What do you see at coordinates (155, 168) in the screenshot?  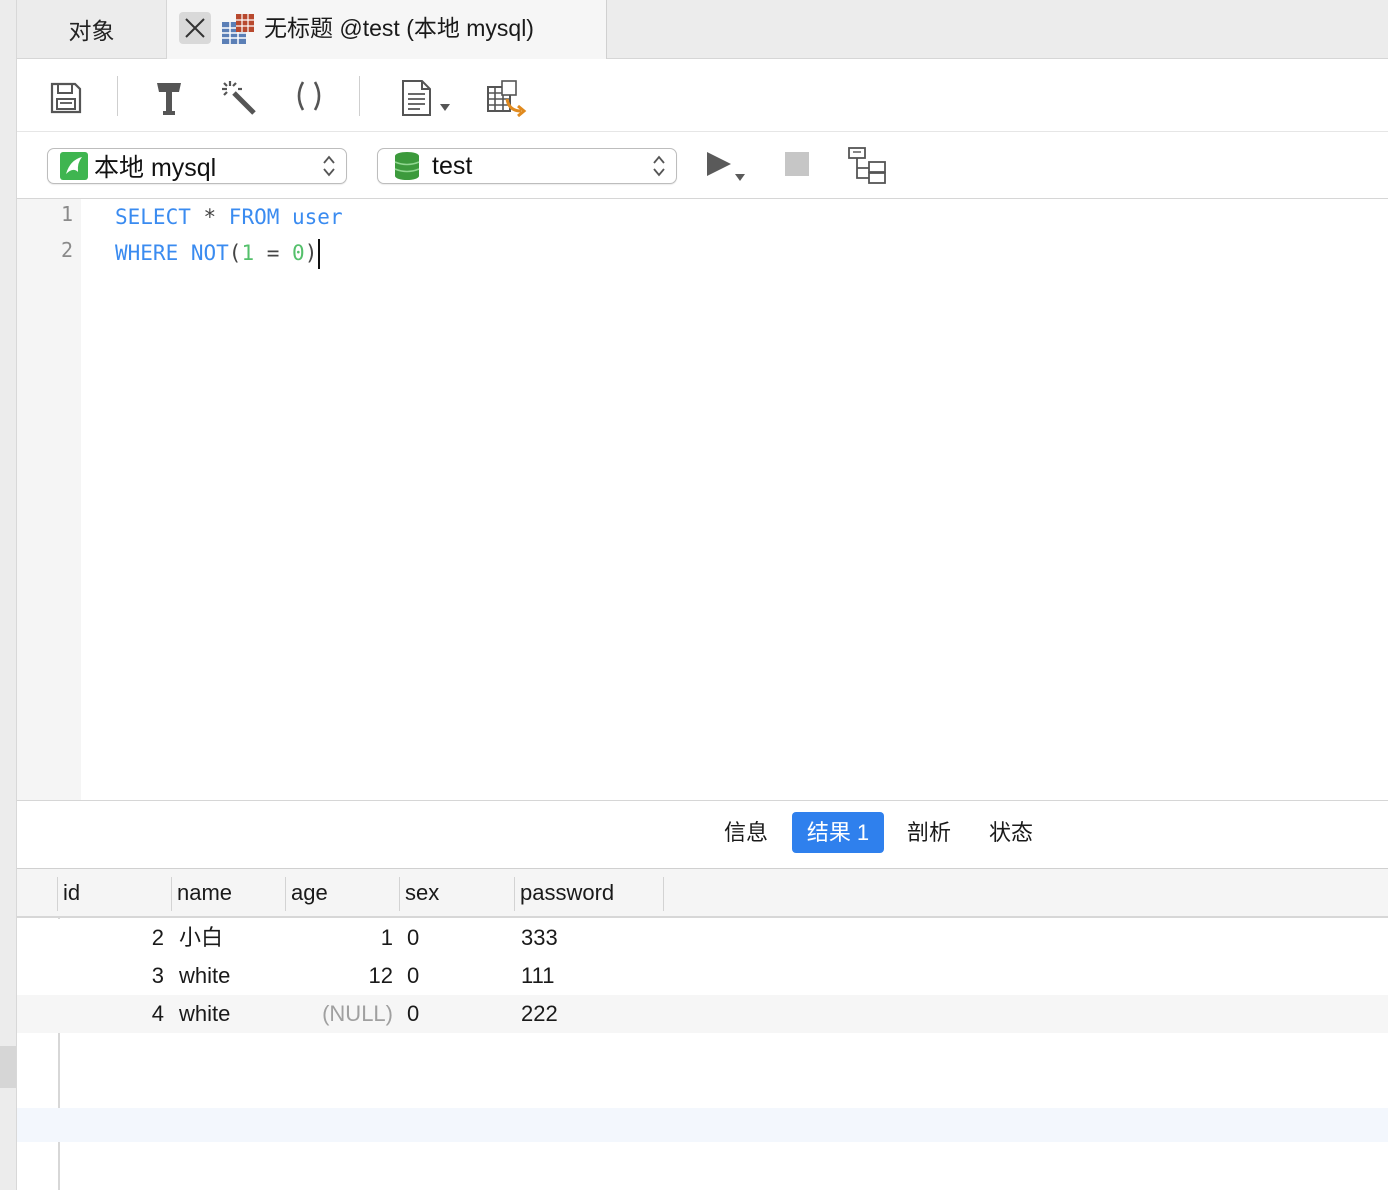 I see `connection-value: 本地 mysql` at bounding box center [155, 168].